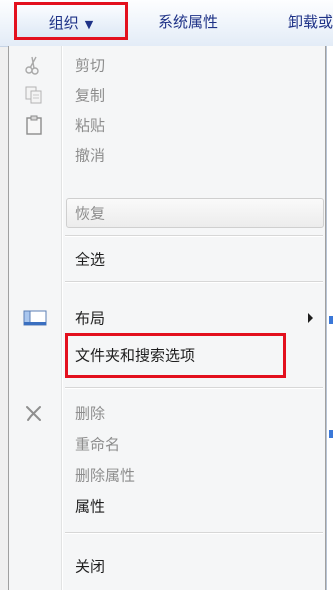 Image resolution: width=333 pixels, height=590 pixels. I want to click on menu-item-rename: 重命名, so click(168, 444).